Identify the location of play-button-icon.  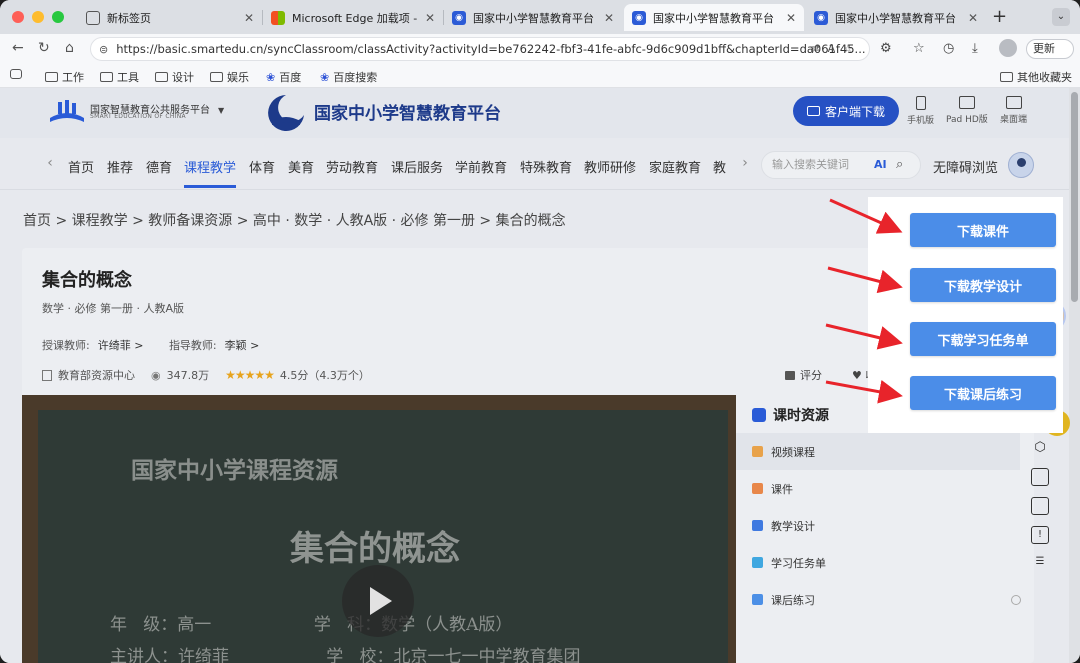
(378, 601).